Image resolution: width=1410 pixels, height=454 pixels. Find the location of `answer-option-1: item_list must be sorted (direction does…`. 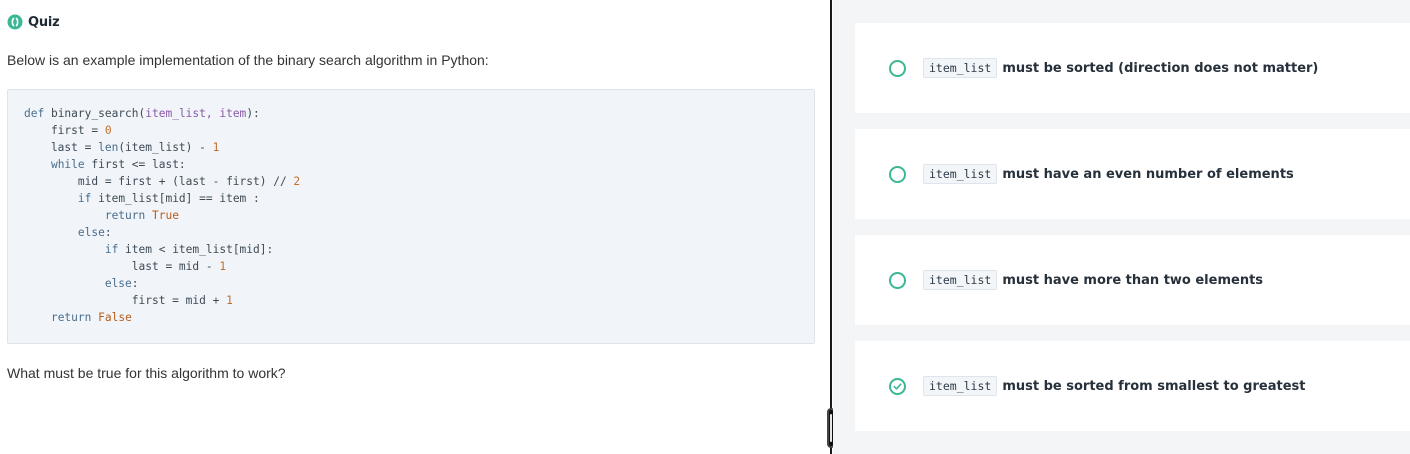

answer-option-1: item_list must be sorted (direction does… is located at coordinates (1132, 68).